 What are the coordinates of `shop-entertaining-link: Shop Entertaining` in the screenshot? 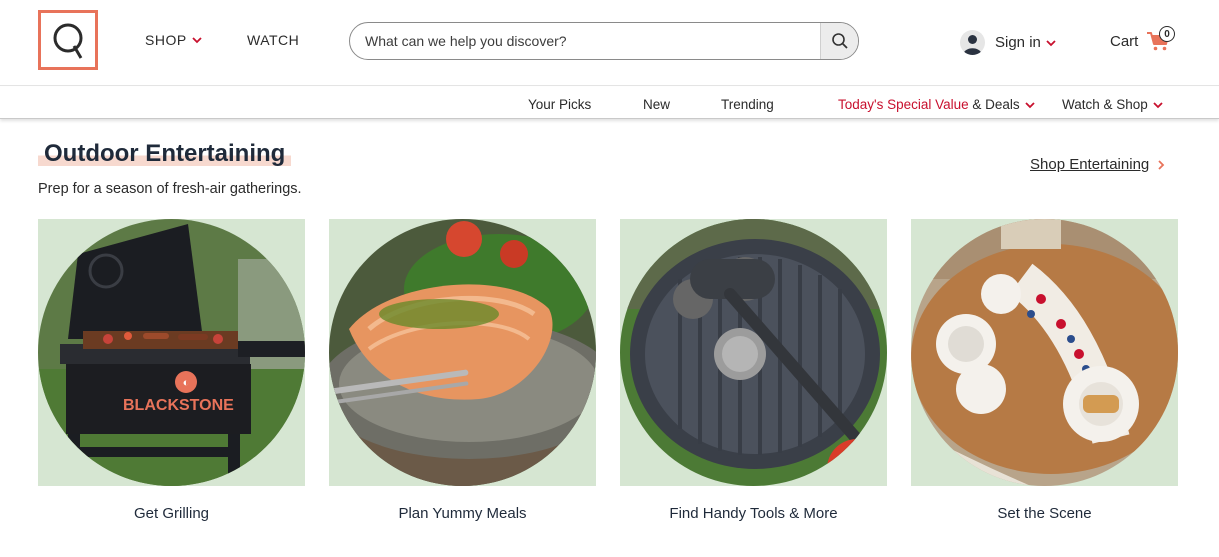 It's located at (1097, 164).